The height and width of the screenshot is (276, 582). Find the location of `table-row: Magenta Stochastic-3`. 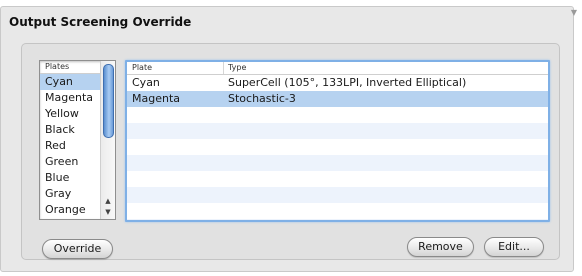

table-row: Magenta Stochastic-3 is located at coordinates (337, 99).